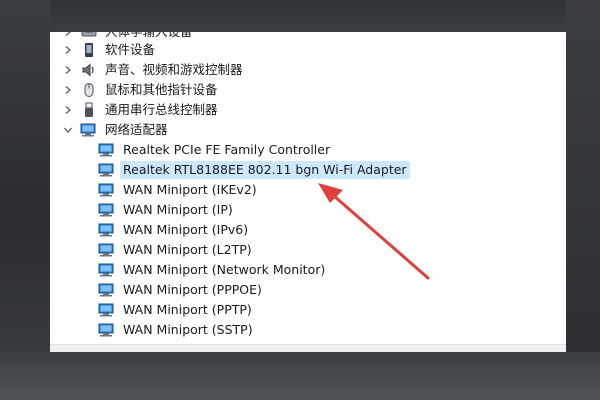  I want to click on usb-icon, so click(89, 110).